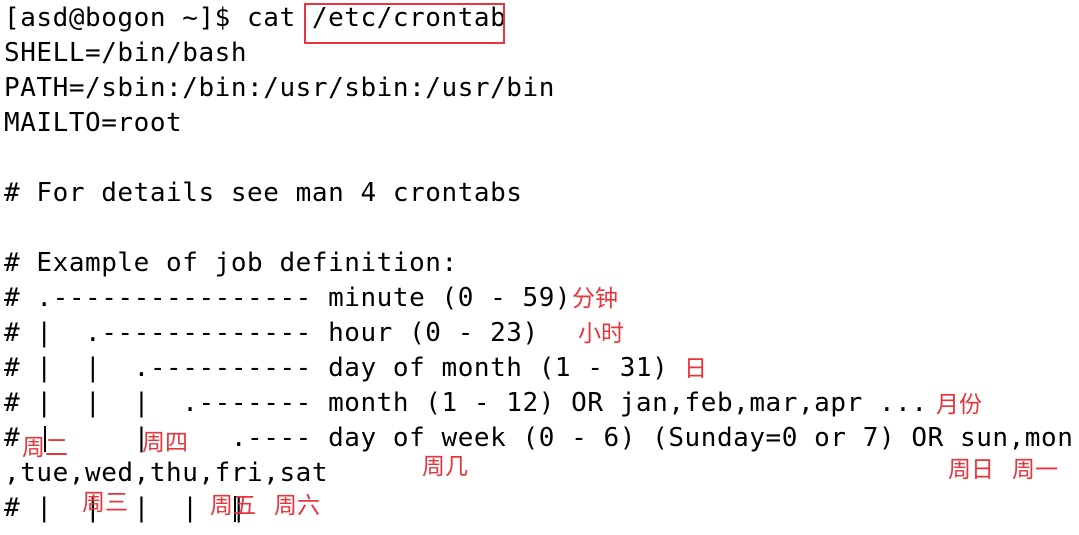  Describe the element at coordinates (959, 405) in the screenshot. I see `annotation-month: 月份` at that location.